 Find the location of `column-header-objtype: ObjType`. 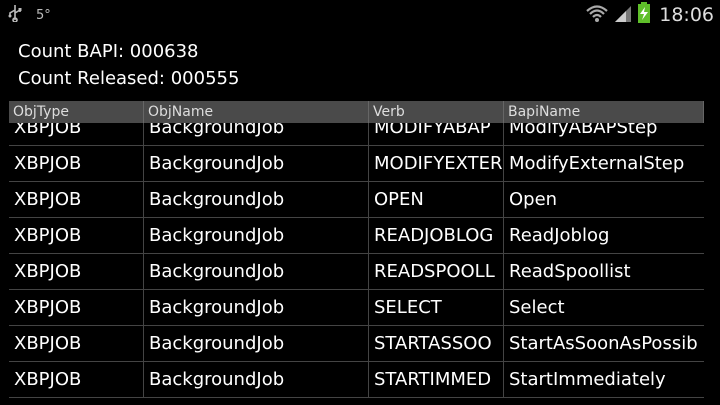

column-header-objtype: ObjType is located at coordinates (76, 112).